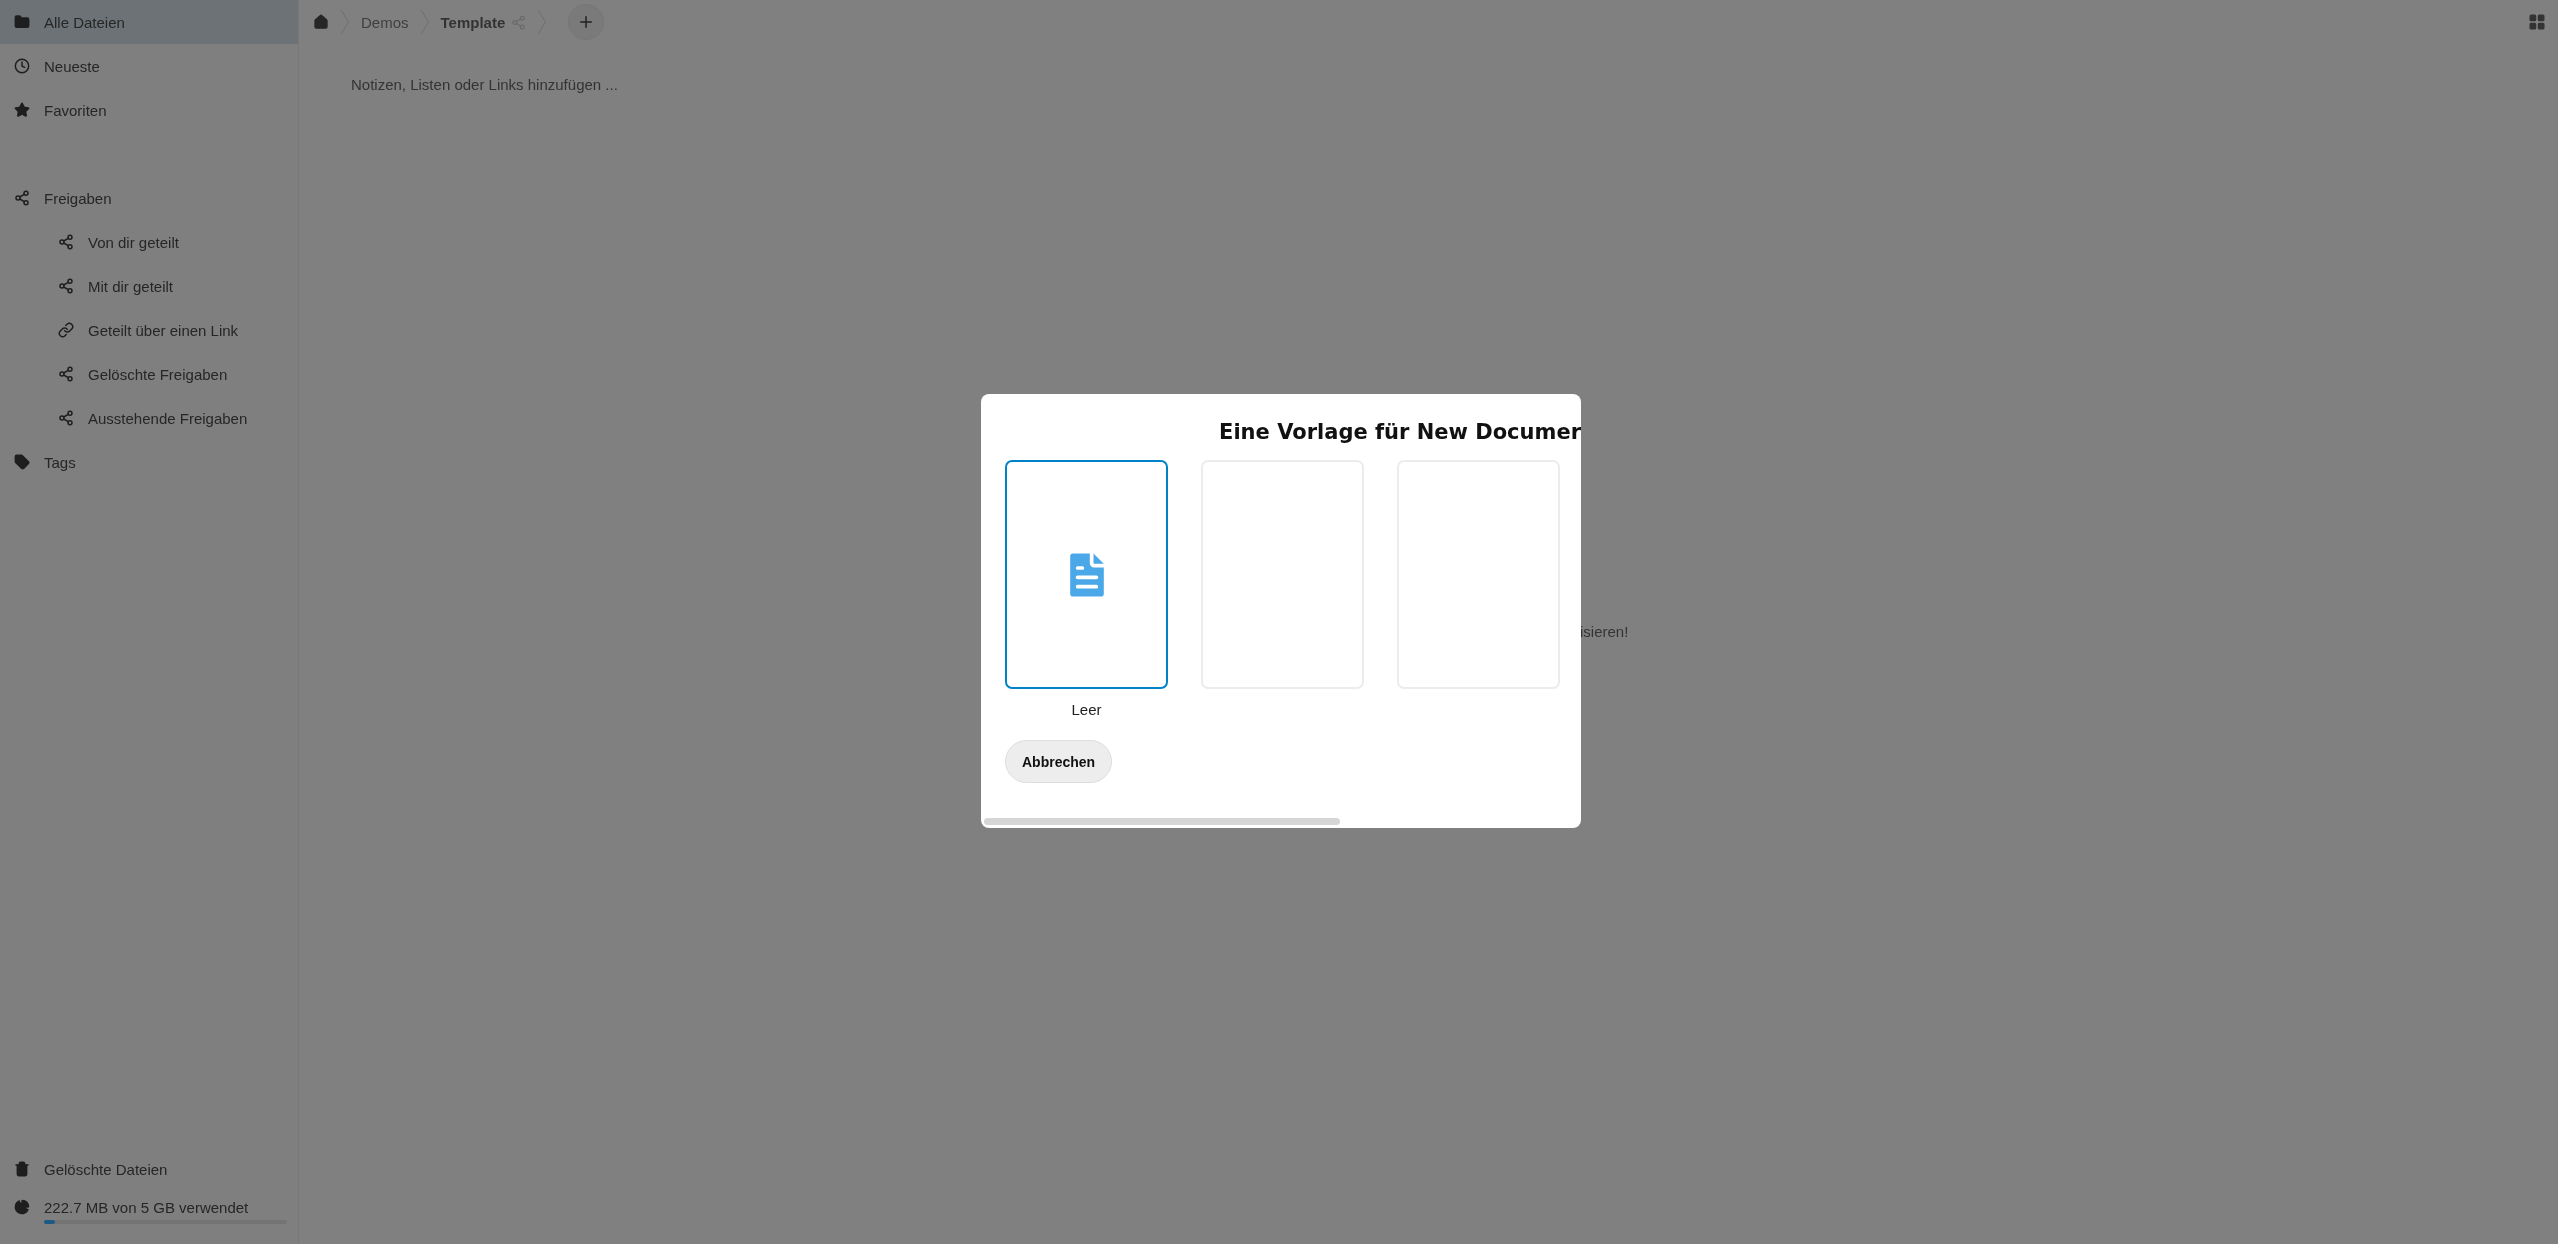  I want to click on folder-icon, so click(22, 22).